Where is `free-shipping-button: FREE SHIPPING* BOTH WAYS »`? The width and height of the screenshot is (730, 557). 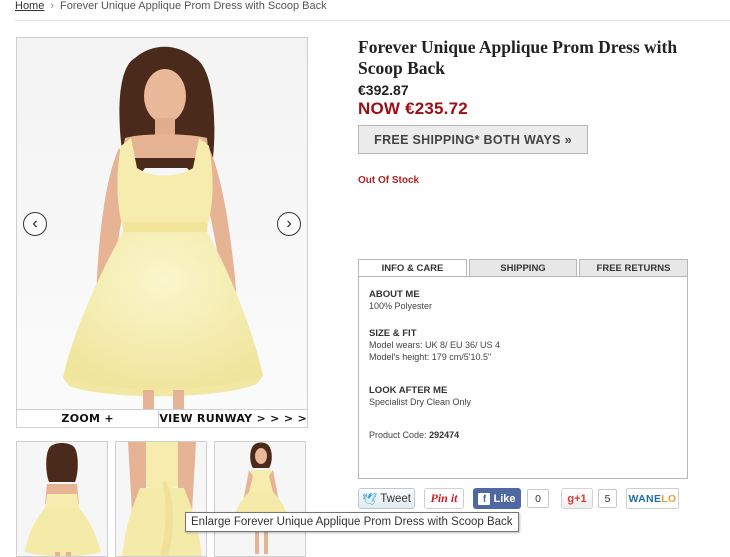 free-shipping-button: FREE SHIPPING* BOTH WAYS » is located at coordinates (473, 139).